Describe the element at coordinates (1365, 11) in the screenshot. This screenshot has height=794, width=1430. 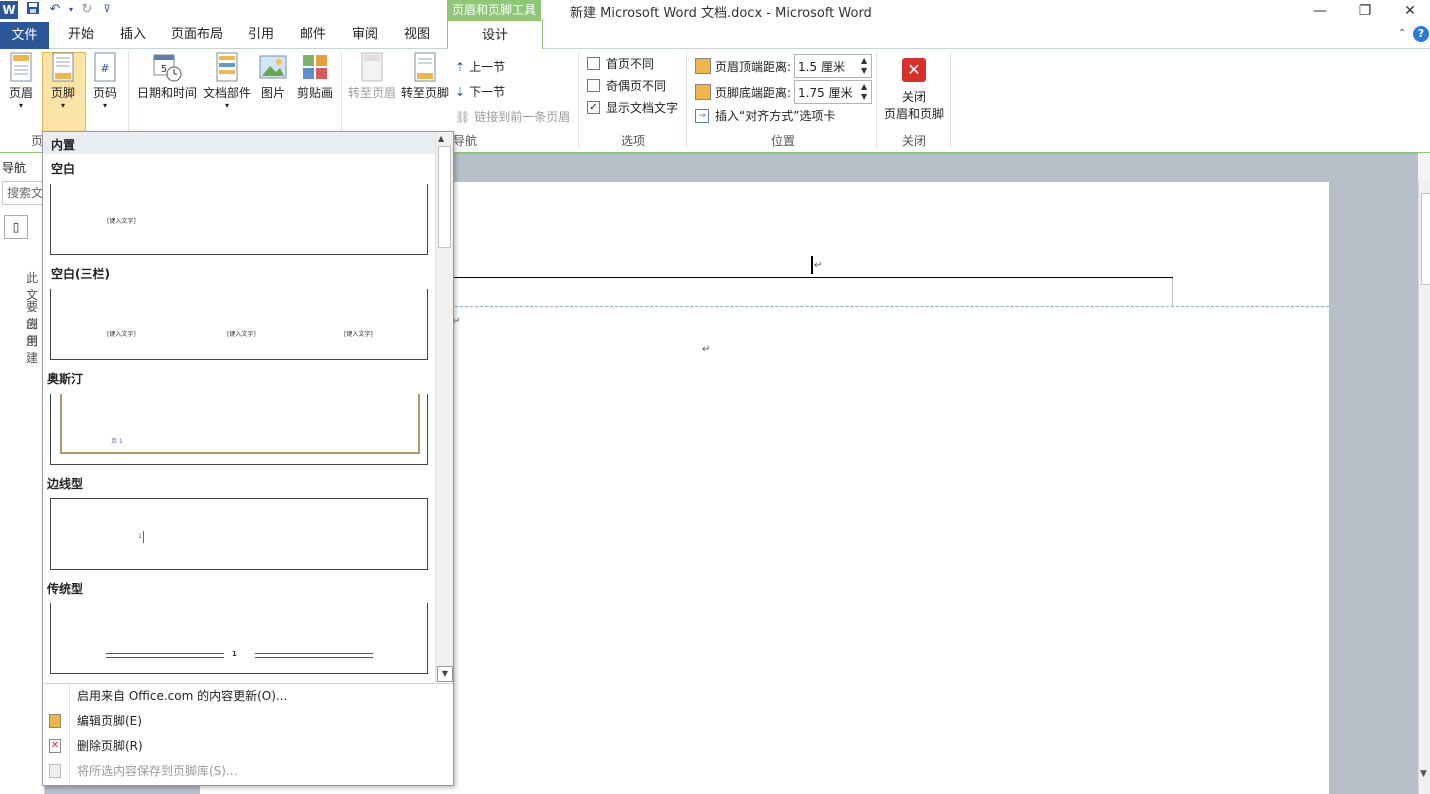
I see `restore-icon: ❐` at that location.